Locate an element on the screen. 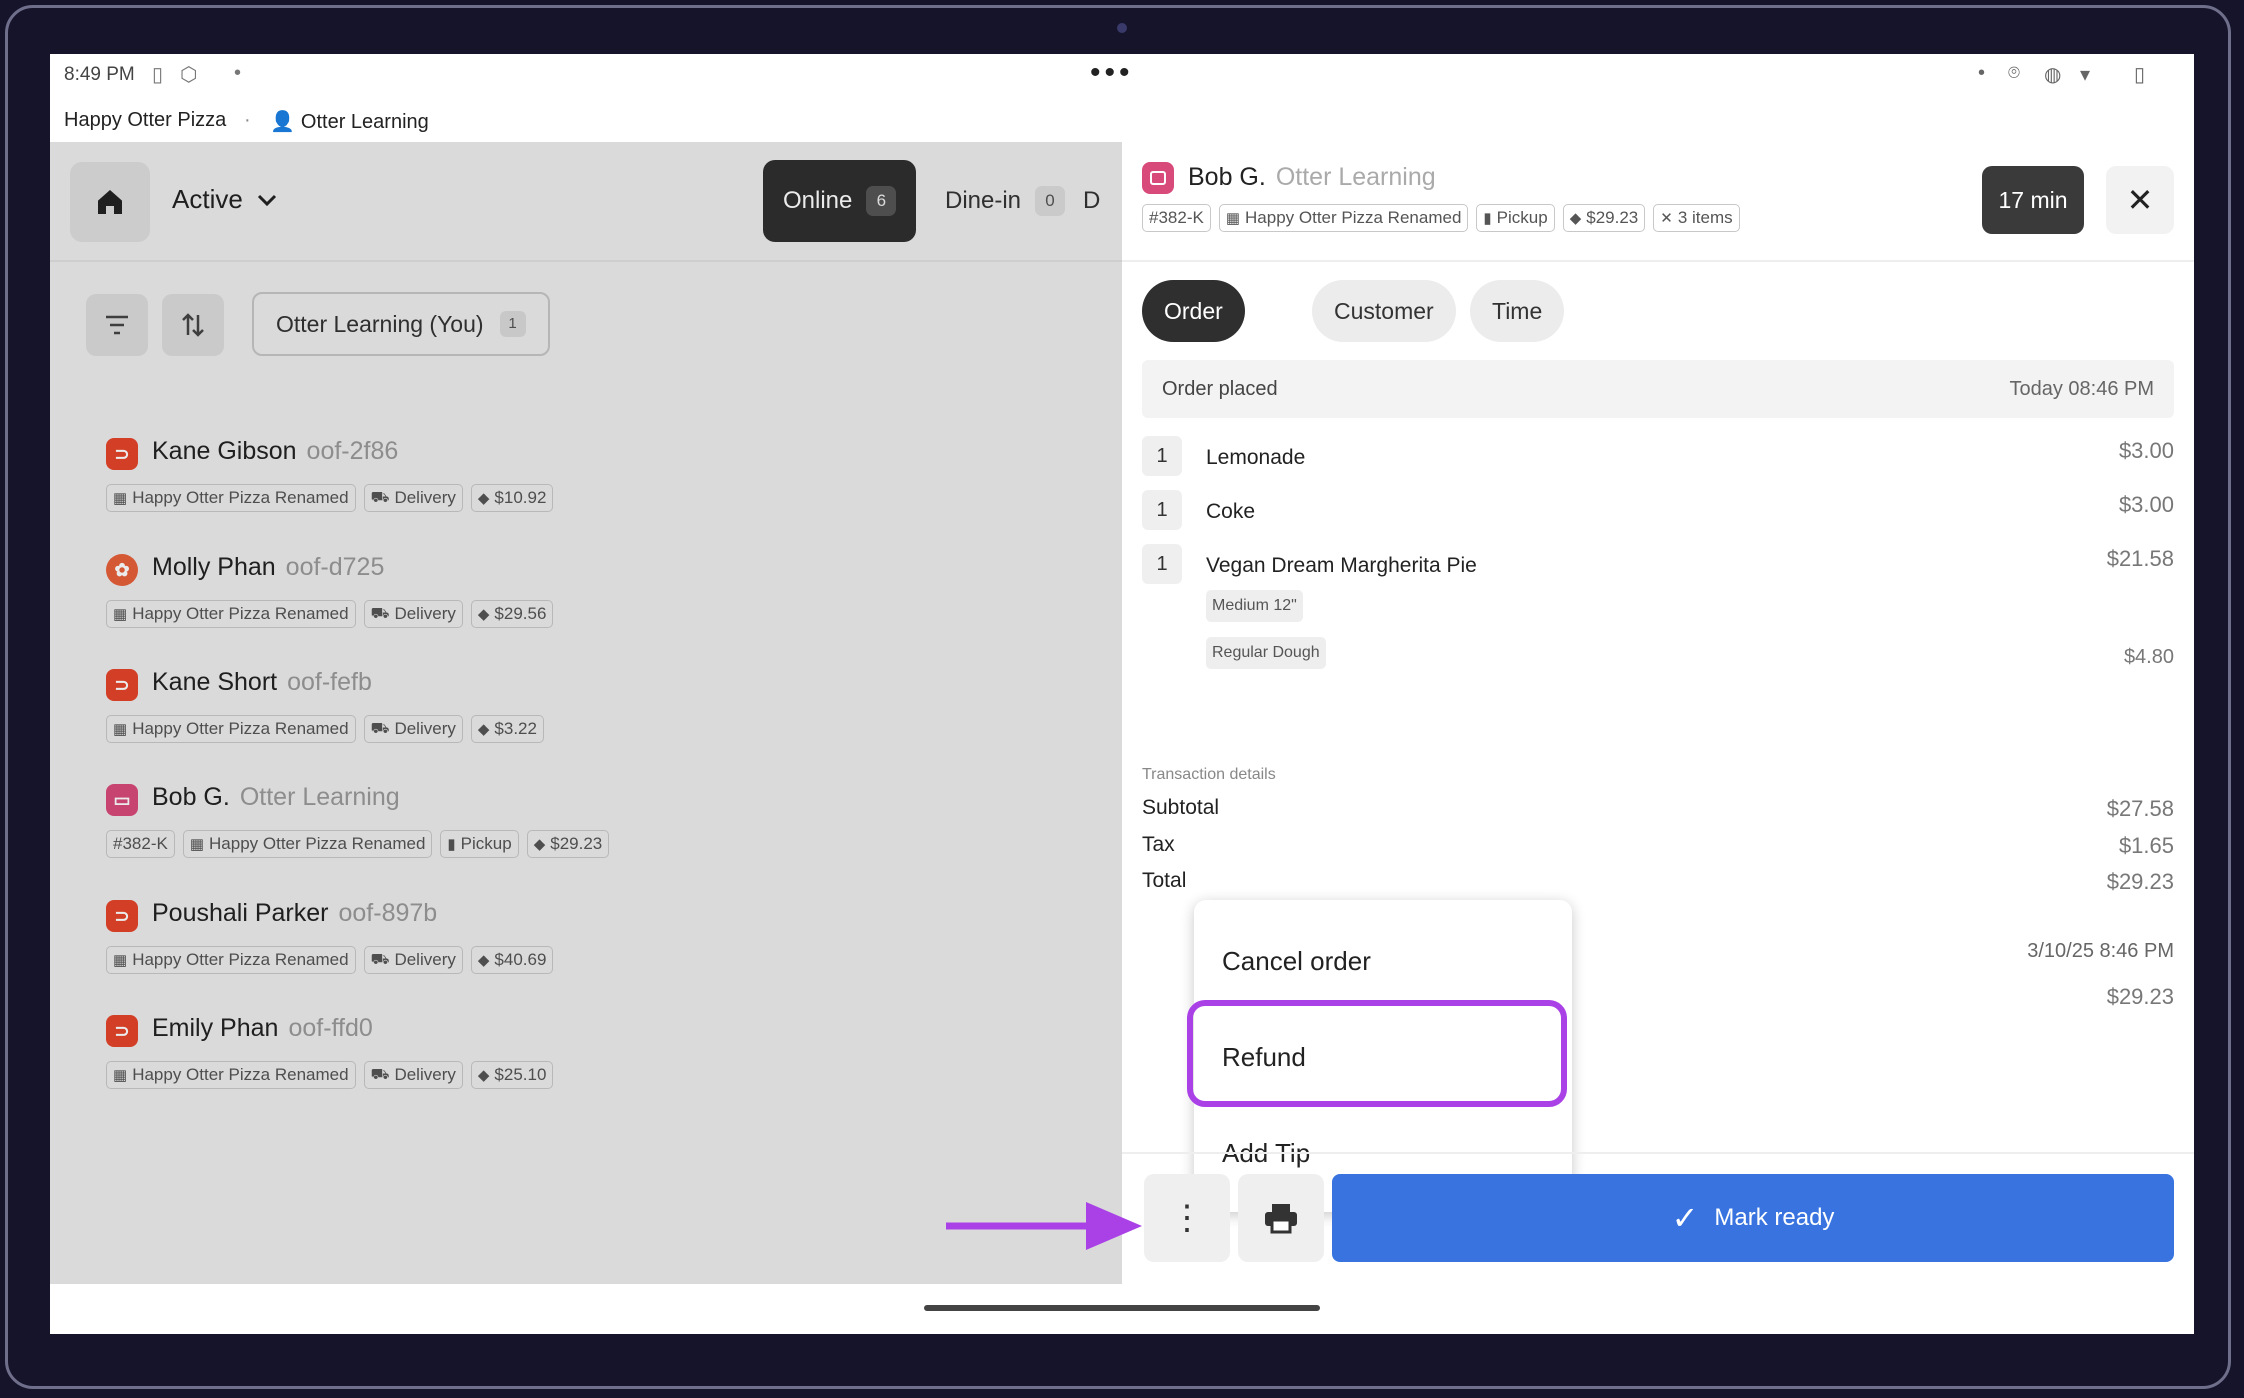 Image resolution: width=2244 pixels, height=1398 pixels. filter-button is located at coordinates (117, 325).